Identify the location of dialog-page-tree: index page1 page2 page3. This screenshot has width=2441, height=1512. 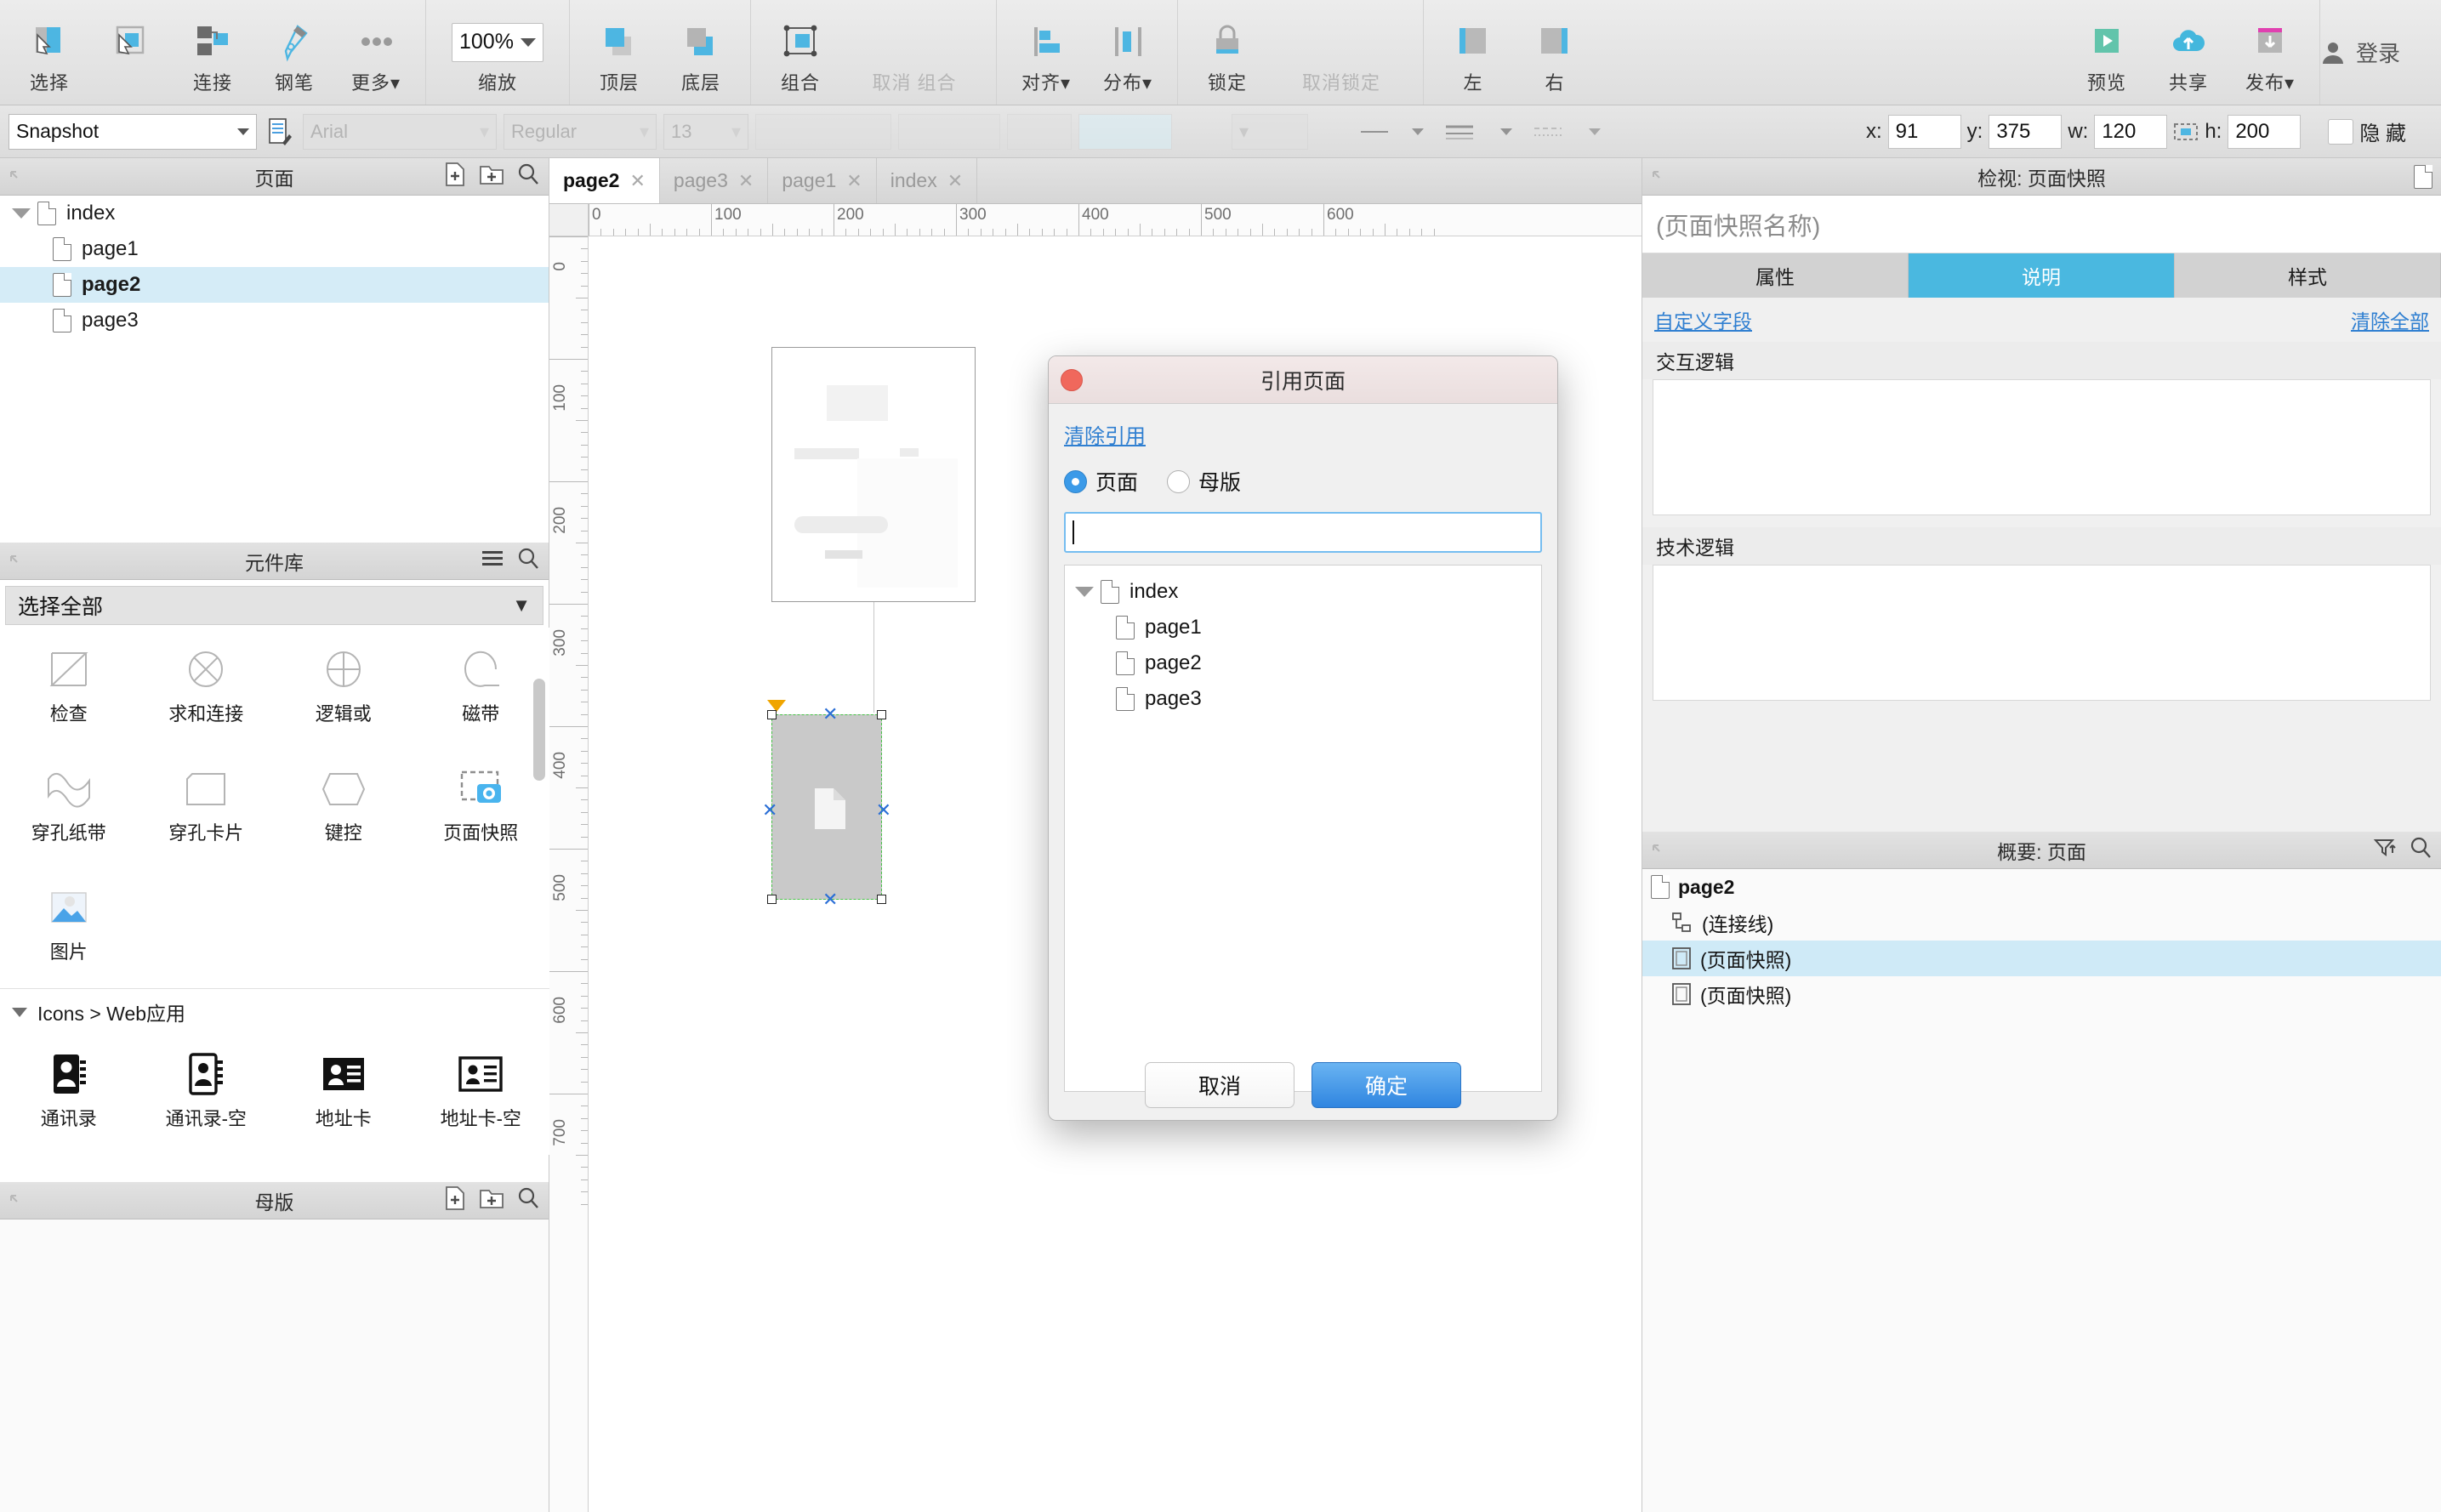
(1303, 828).